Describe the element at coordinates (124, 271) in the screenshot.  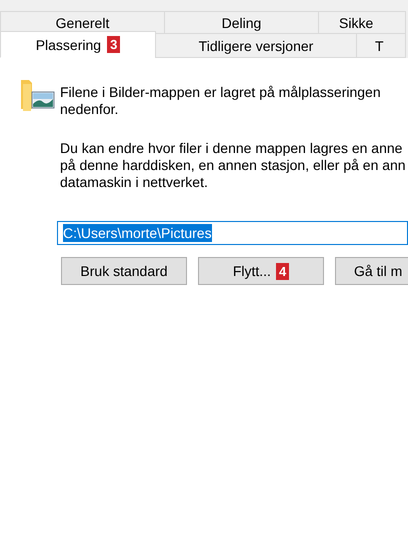
I see `button: Bruk standard` at that location.